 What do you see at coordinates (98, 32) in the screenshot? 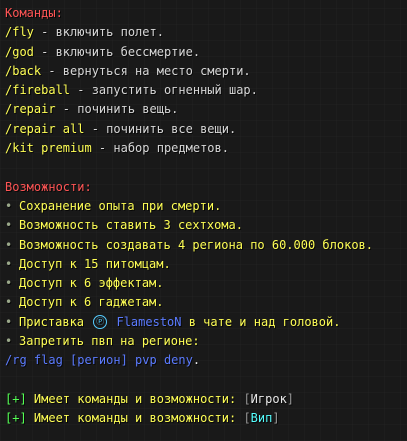
I see `command-desc: - включить полет.` at bounding box center [98, 32].